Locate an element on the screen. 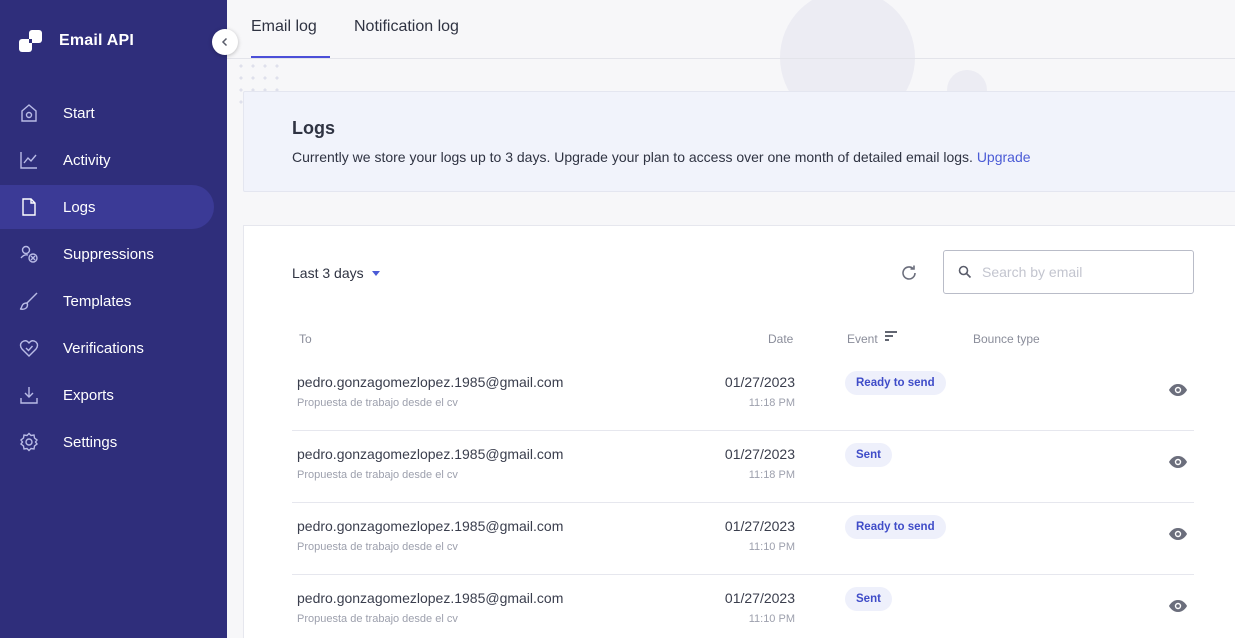 This screenshot has width=1235, height=638. collapse-sidebar-button is located at coordinates (225, 42).